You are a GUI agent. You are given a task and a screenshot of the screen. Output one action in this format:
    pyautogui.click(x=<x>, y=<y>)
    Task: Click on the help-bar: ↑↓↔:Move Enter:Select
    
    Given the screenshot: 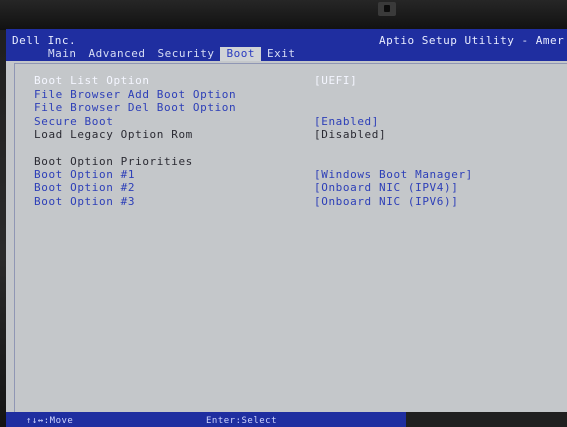 What is the action you would take?
    pyautogui.click(x=206, y=419)
    